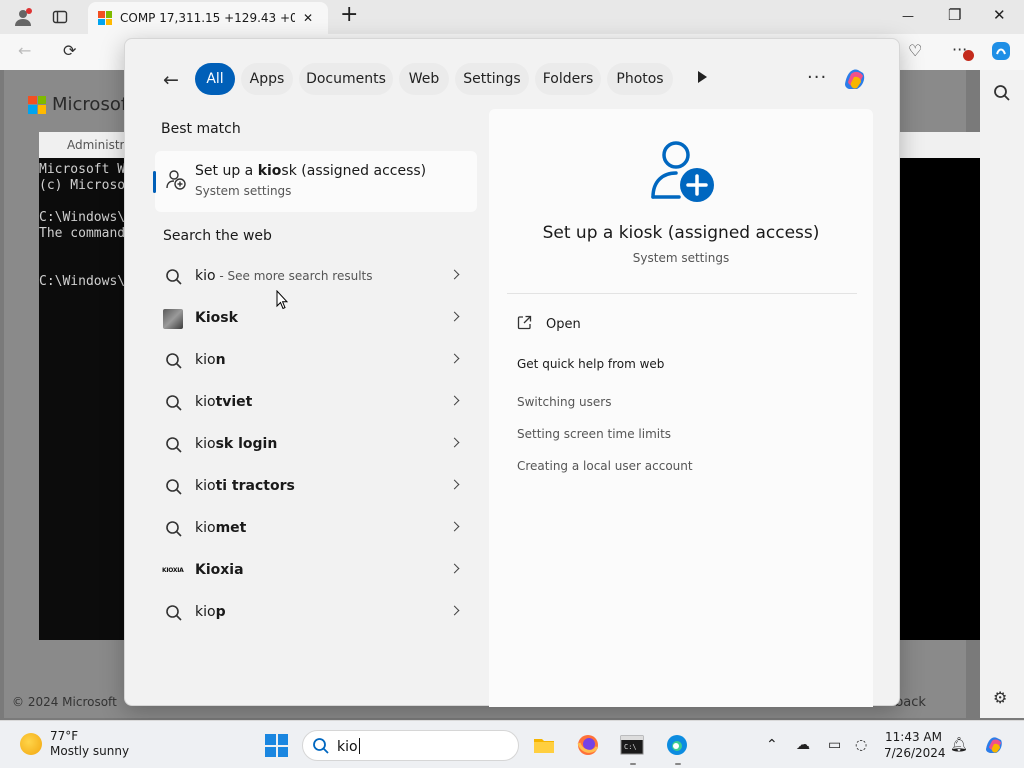 This screenshot has height=768, width=1024. What do you see at coordinates (999, 15) in the screenshot?
I see `close-button: ✕` at bounding box center [999, 15].